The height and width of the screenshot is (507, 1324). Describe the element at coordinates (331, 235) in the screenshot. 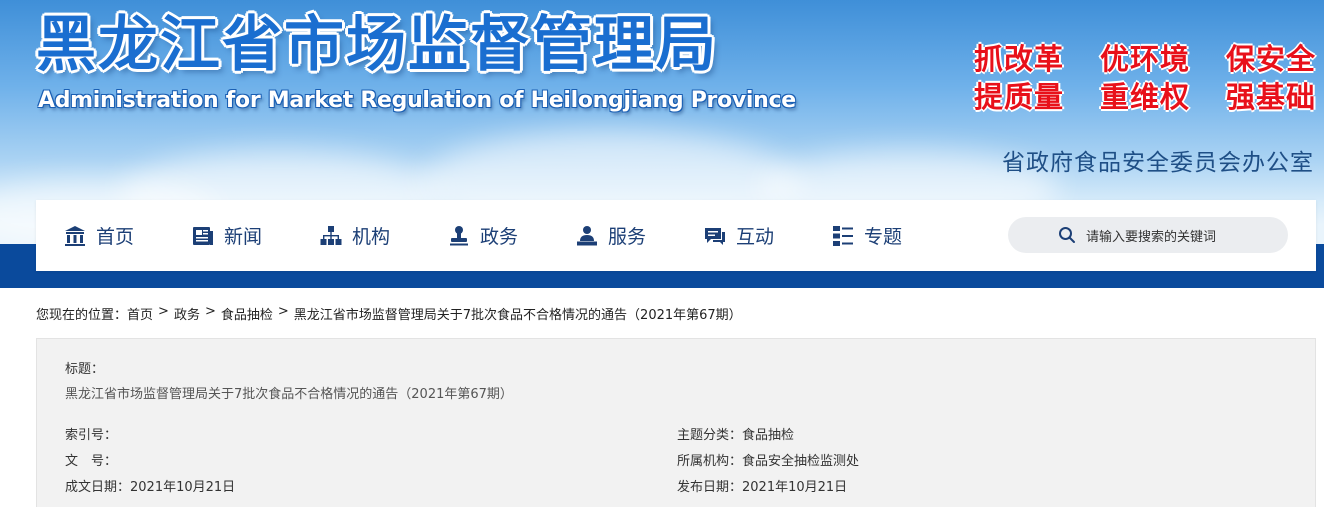

I see `org-chart-icon` at that location.